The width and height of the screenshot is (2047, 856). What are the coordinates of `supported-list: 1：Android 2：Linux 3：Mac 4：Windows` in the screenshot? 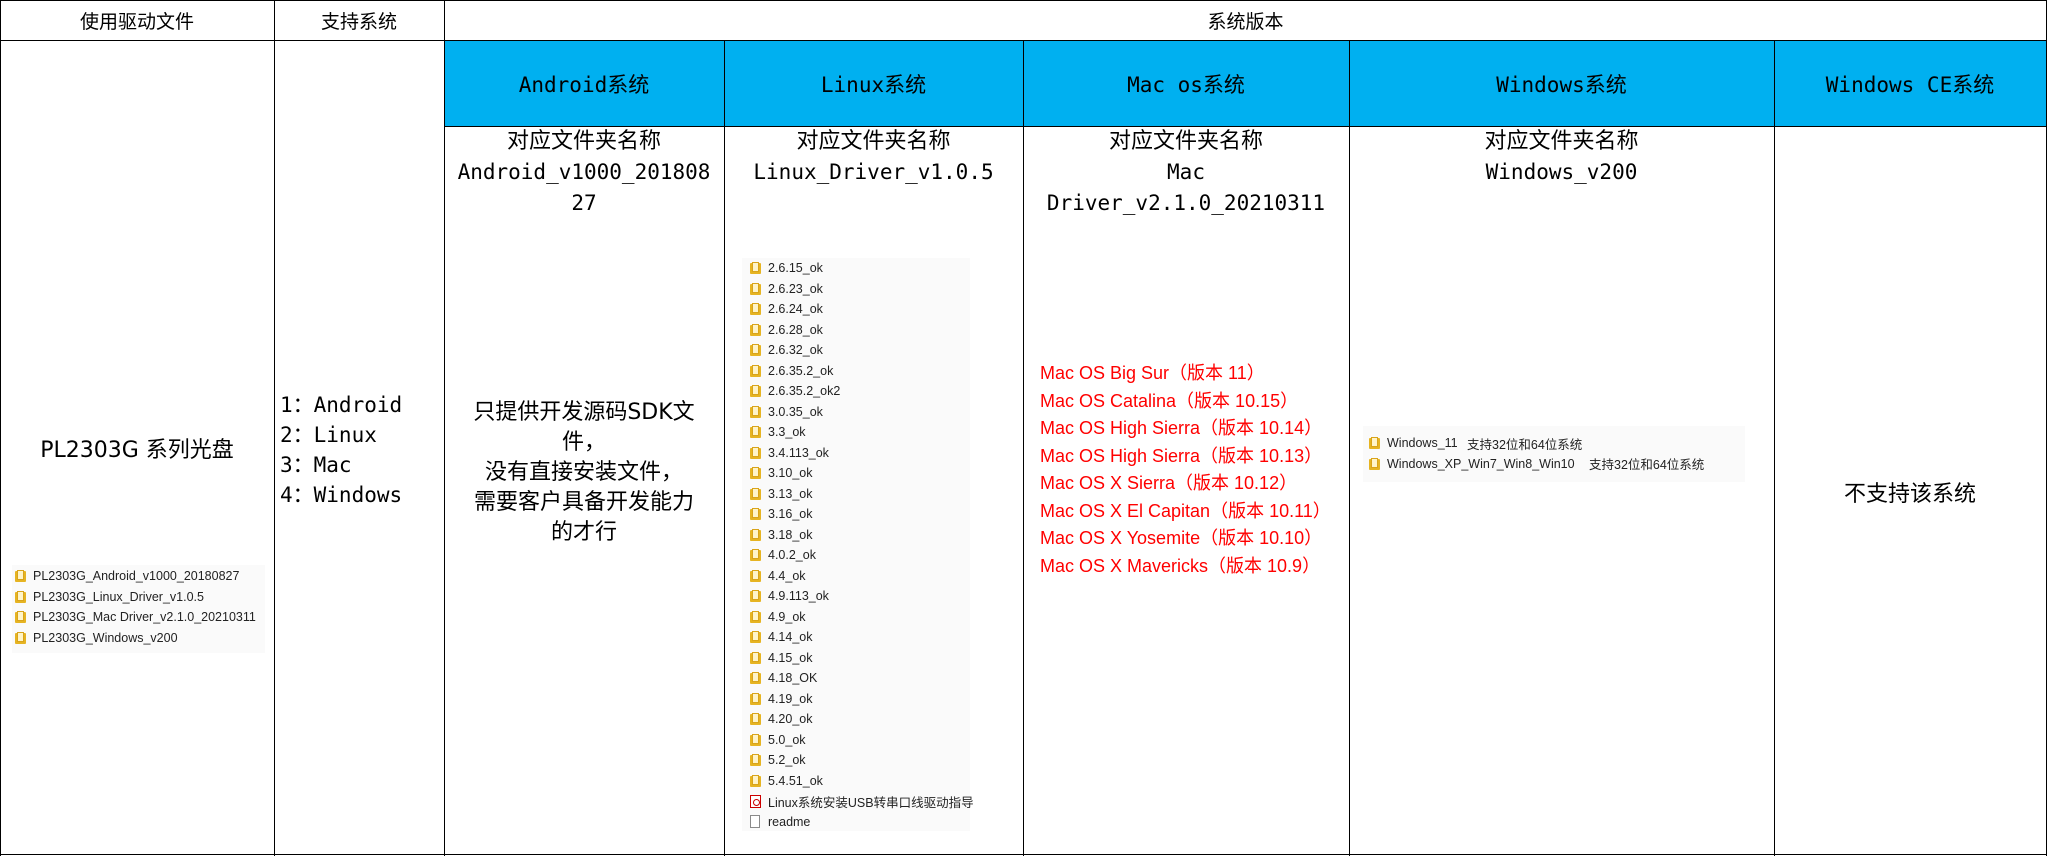 It's located at (341, 450).